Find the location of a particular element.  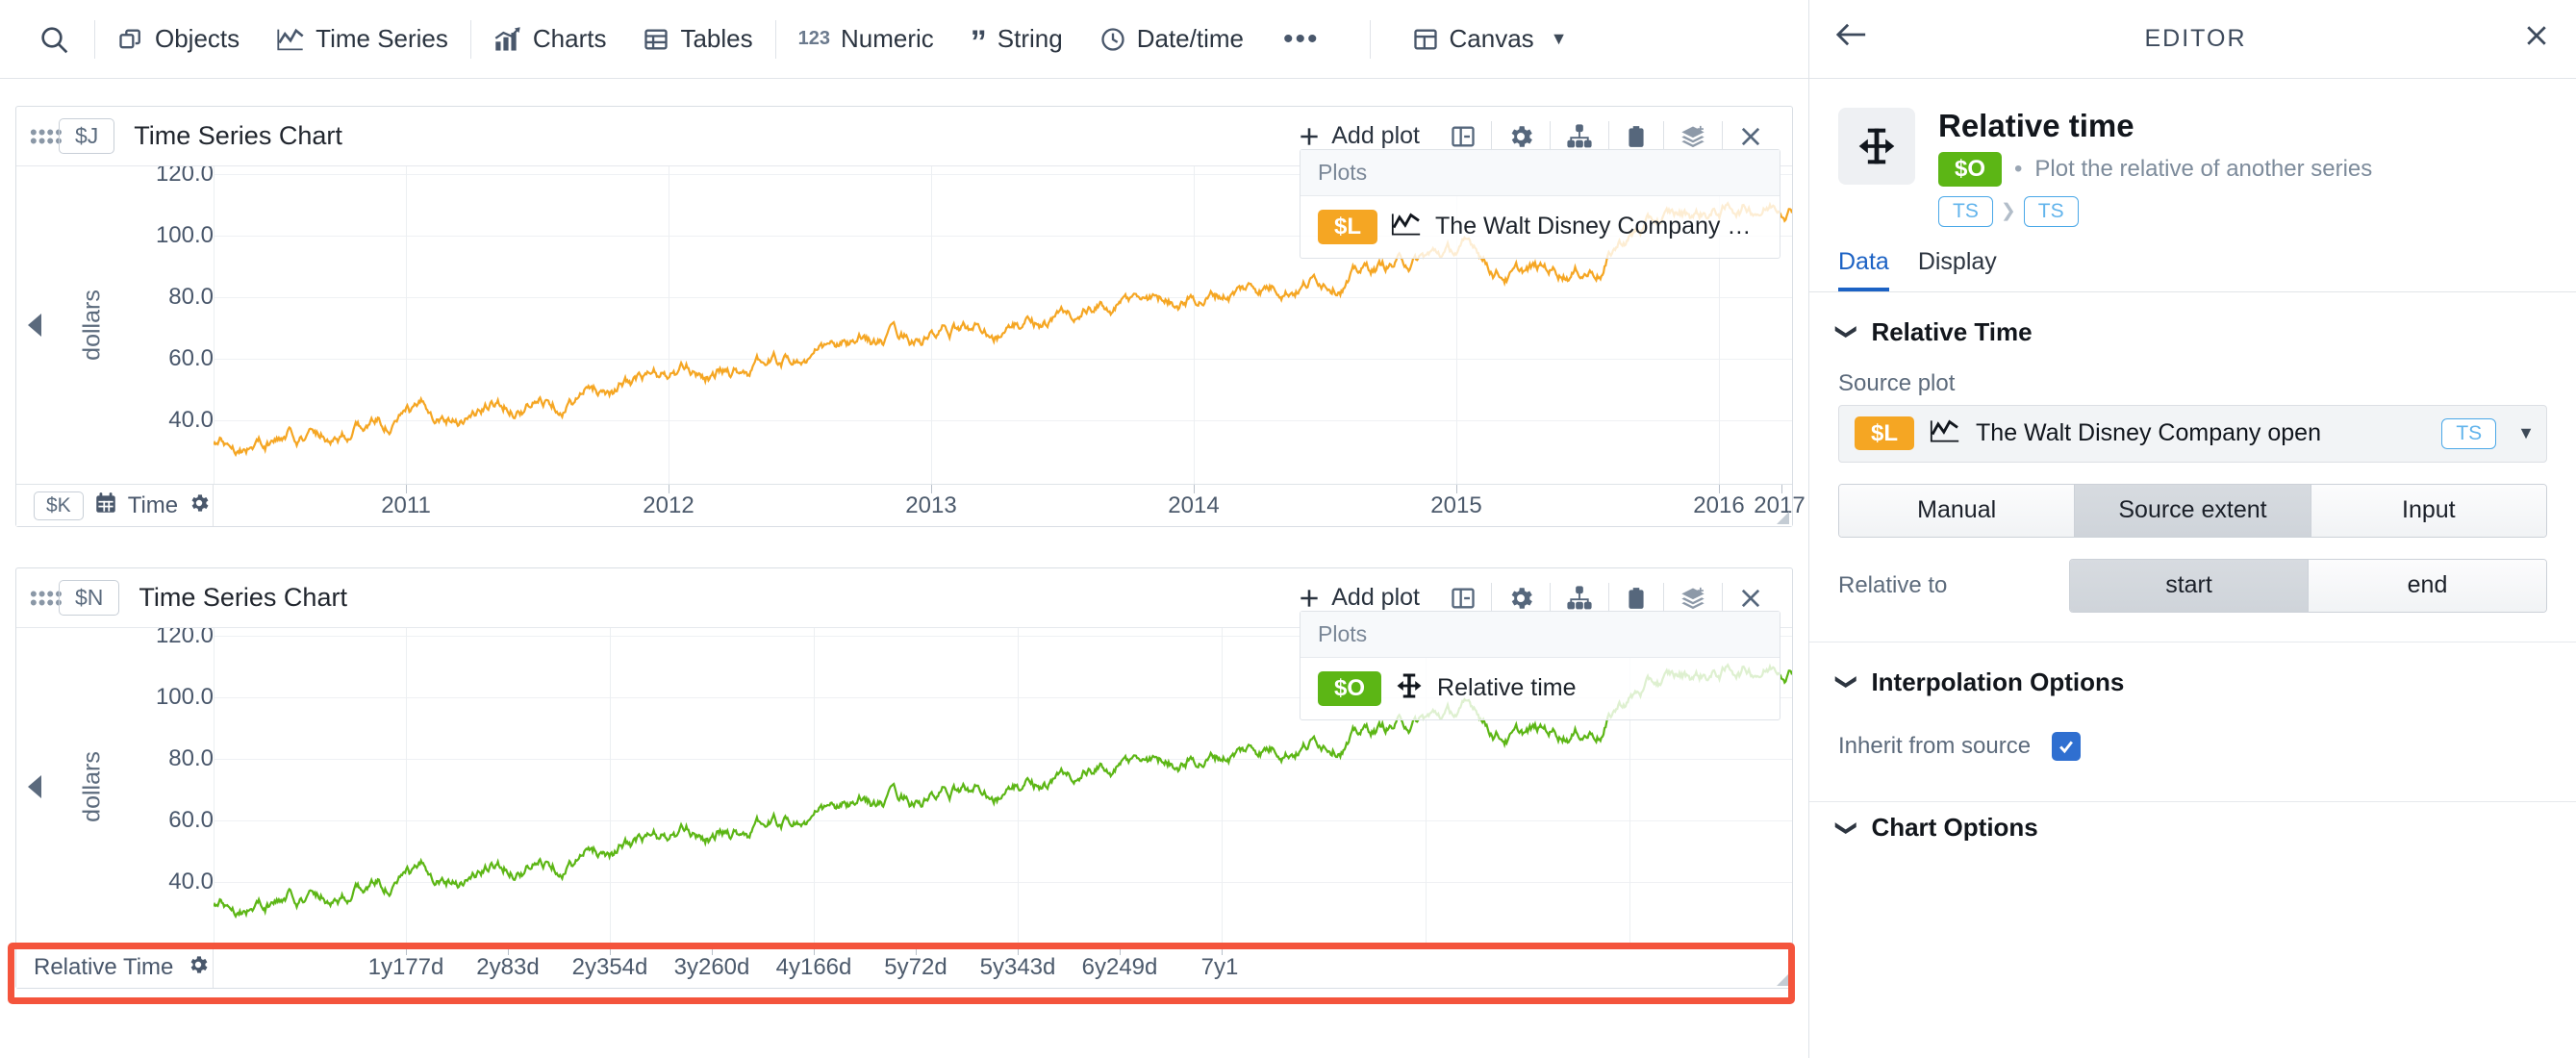

editor-header: EDITOR is located at coordinates (2193, 39).